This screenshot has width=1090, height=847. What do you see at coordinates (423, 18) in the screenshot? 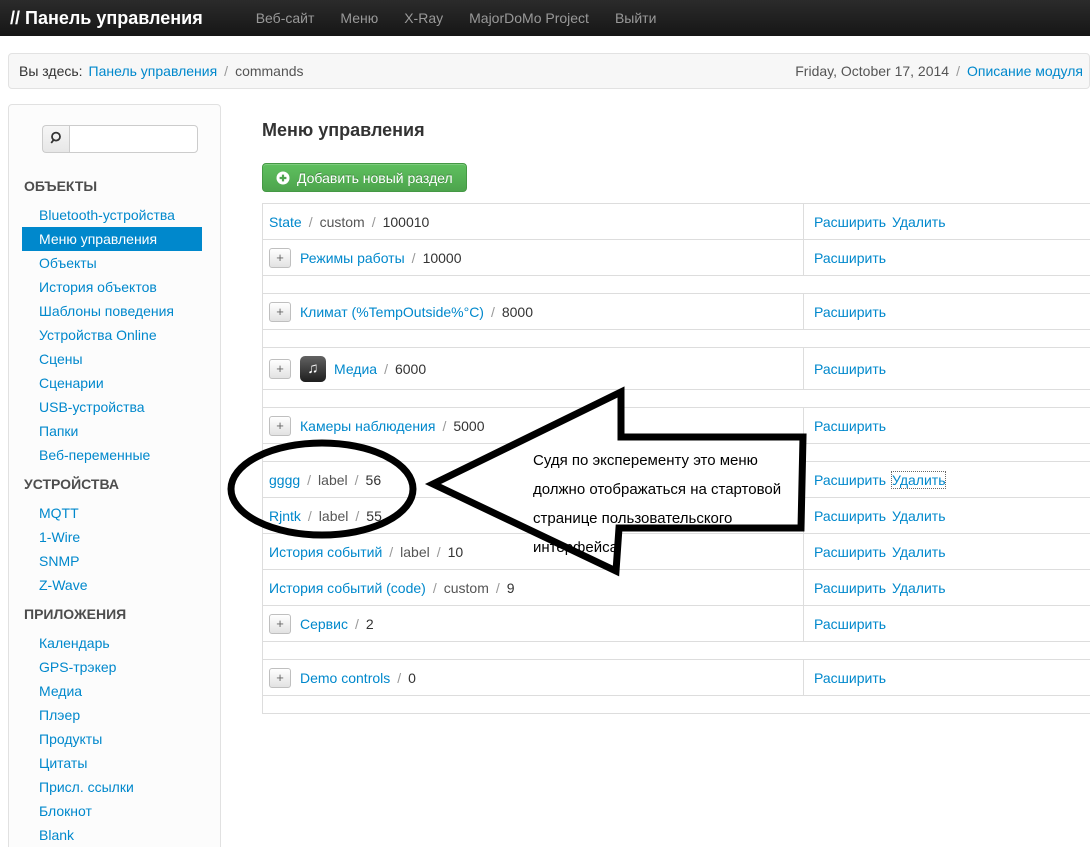
I see `navbar-item: X-Ray` at bounding box center [423, 18].